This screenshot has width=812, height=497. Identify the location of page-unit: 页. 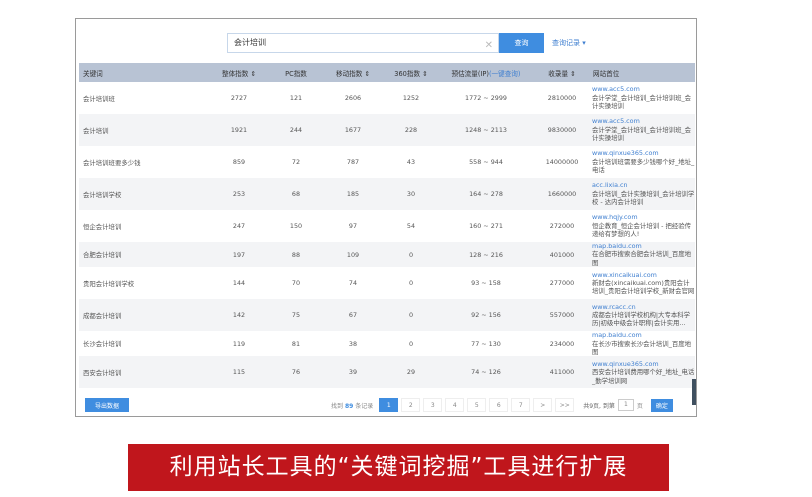
(639, 406).